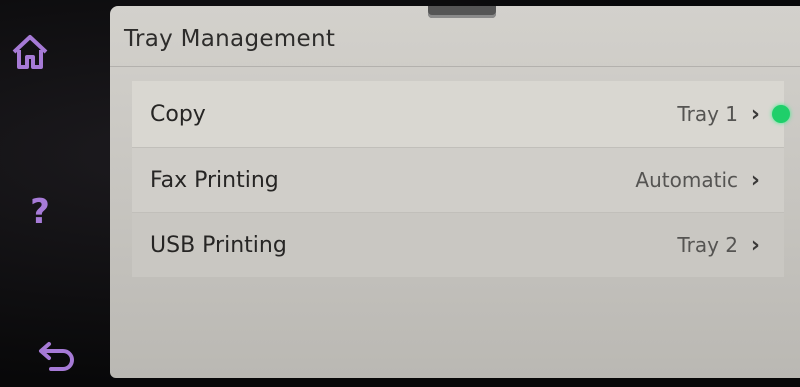 The height and width of the screenshot is (387, 800). I want to click on list-item-fax-printing: Fax Printing Automatic ›, so click(458, 180).